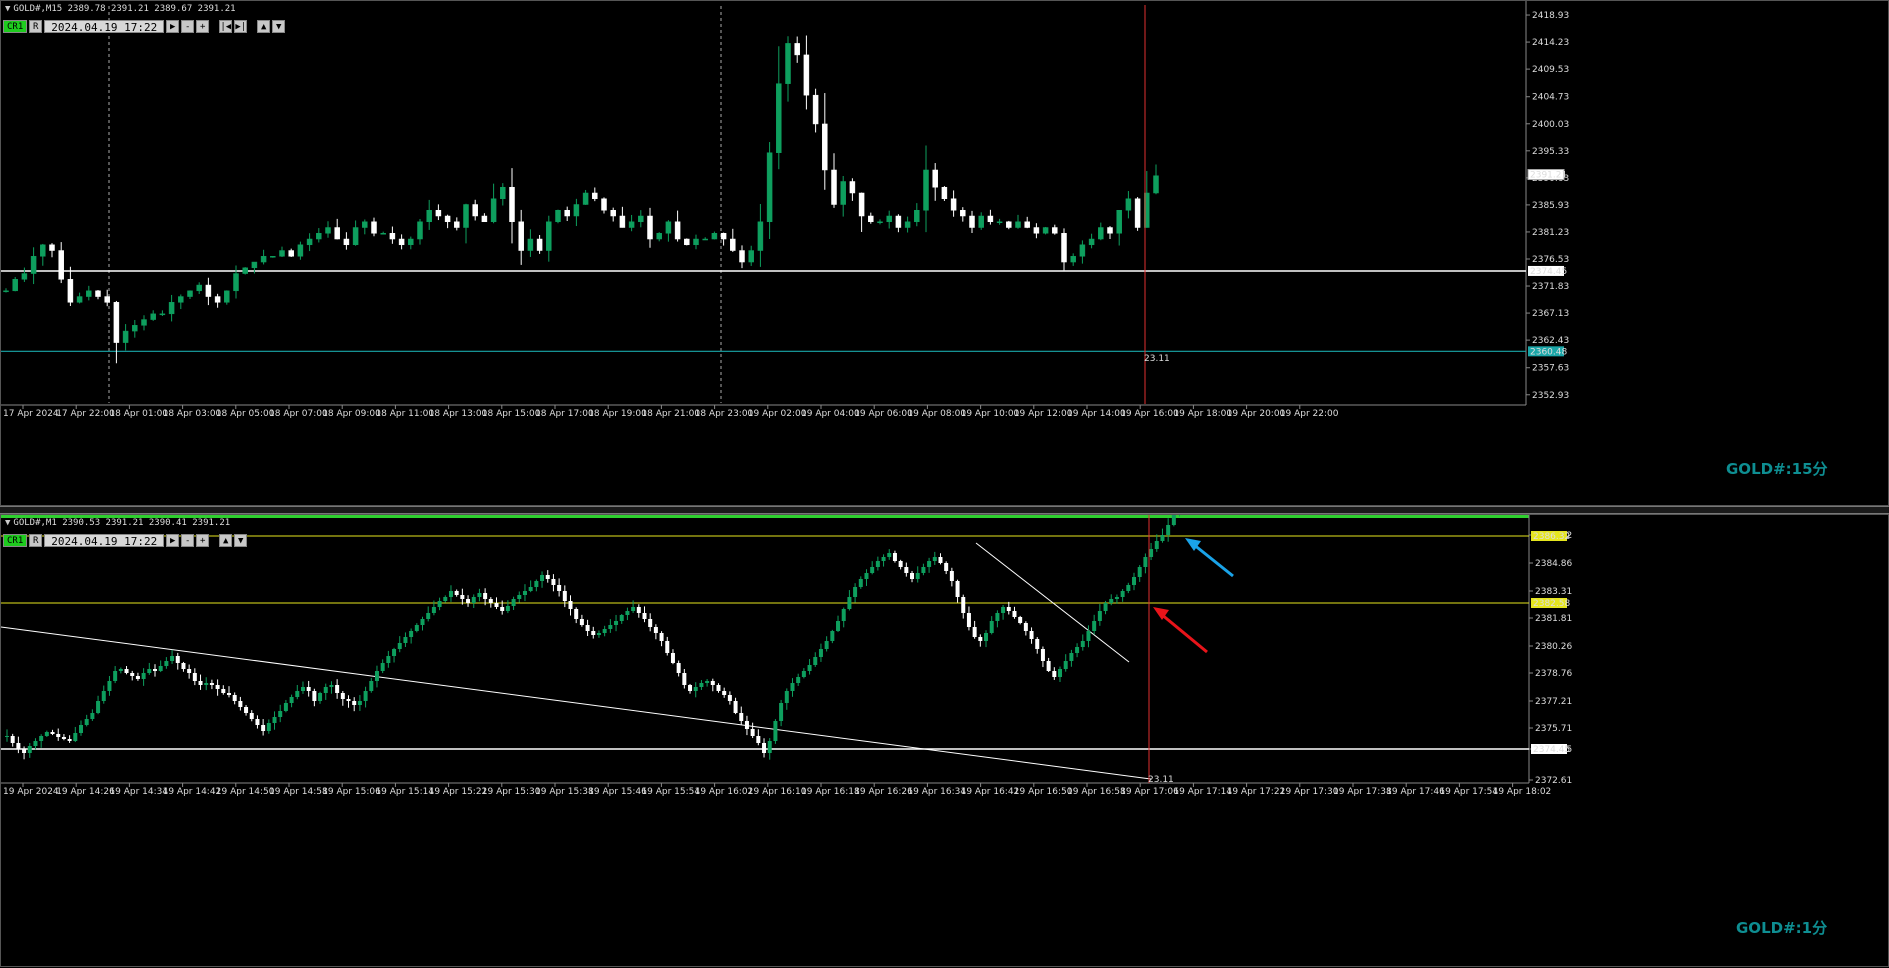  Describe the element at coordinates (1550, 287) in the screenshot. I see `y-tick-label: 2371.83` at that location.